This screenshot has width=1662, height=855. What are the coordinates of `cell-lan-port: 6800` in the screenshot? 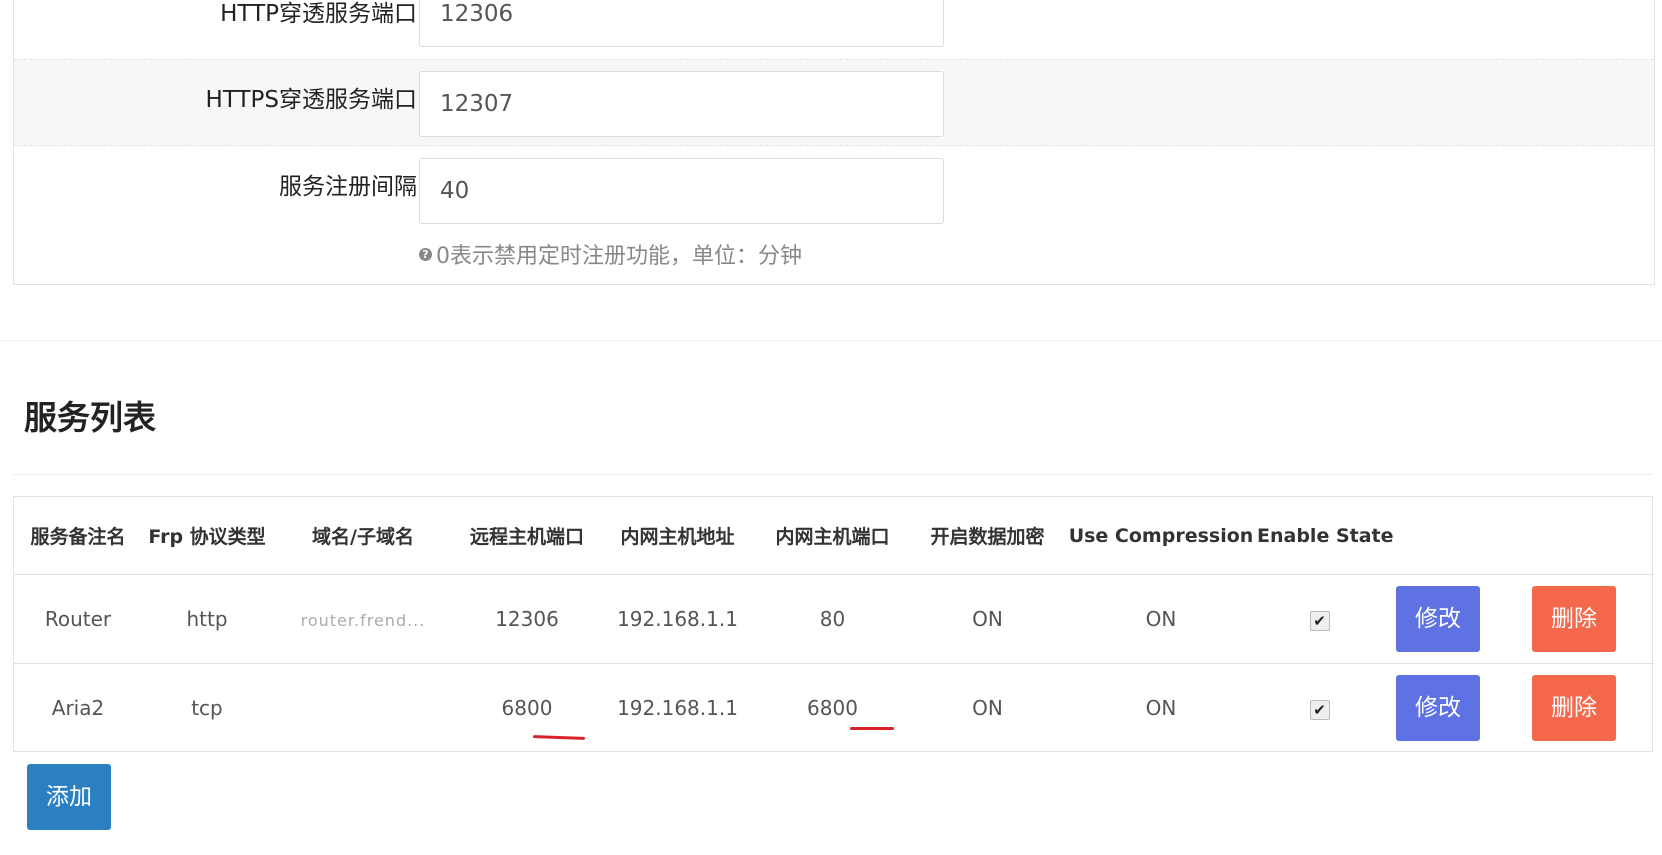 It's located at (832, 708).